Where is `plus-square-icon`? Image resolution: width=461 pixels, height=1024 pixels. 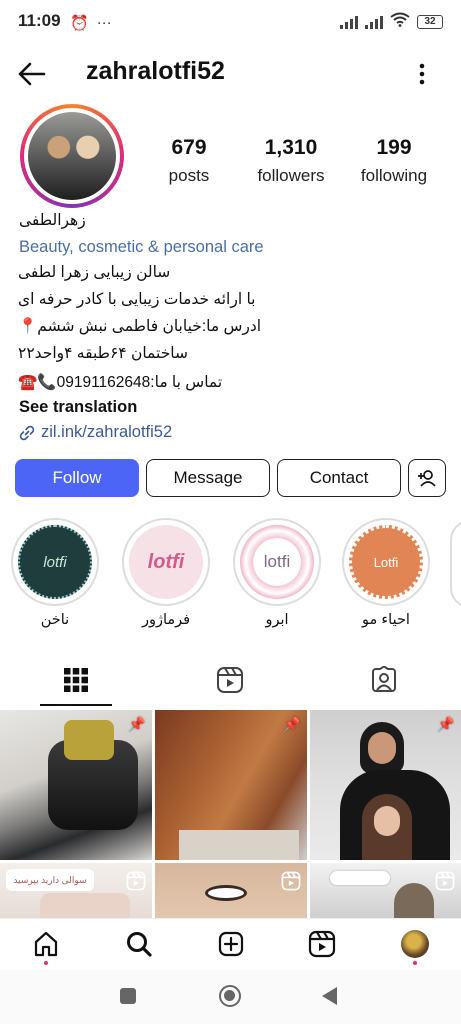 plus-square-icon is located at coordinates (231, 944).